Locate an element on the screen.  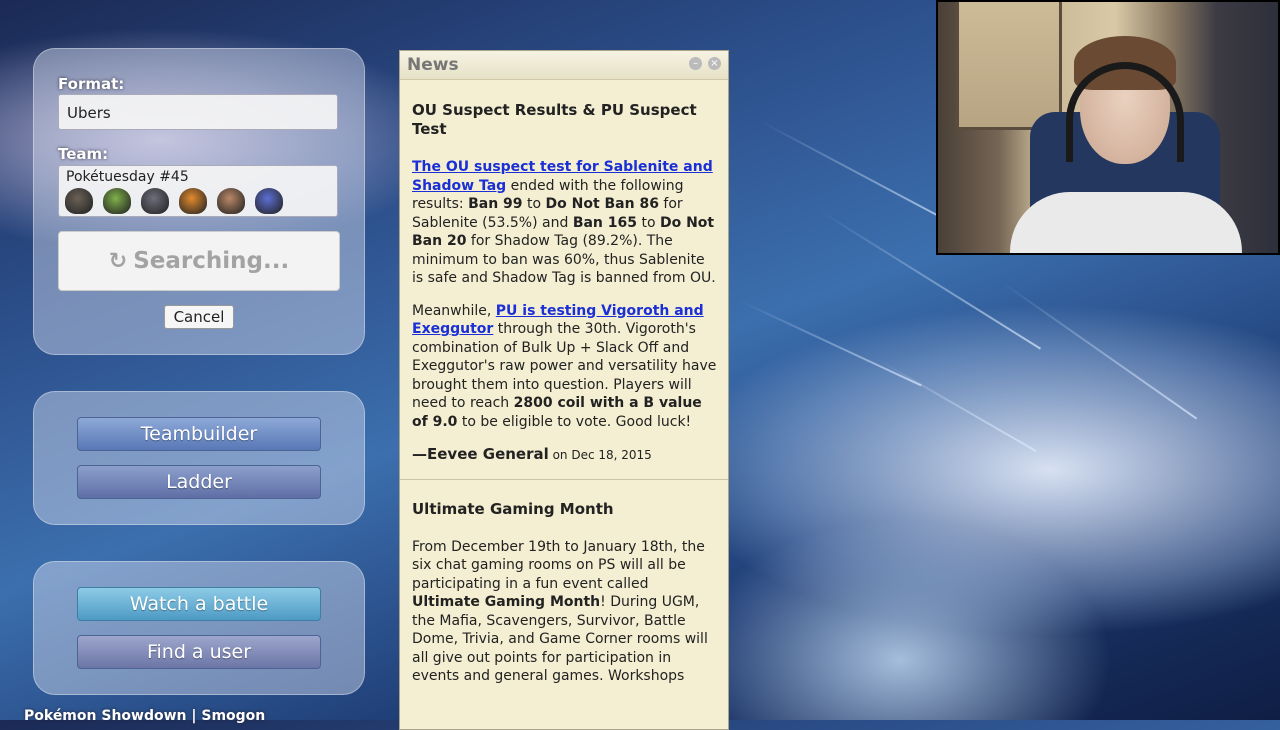
format-select: Ubers is located at coordinates (198, 112).